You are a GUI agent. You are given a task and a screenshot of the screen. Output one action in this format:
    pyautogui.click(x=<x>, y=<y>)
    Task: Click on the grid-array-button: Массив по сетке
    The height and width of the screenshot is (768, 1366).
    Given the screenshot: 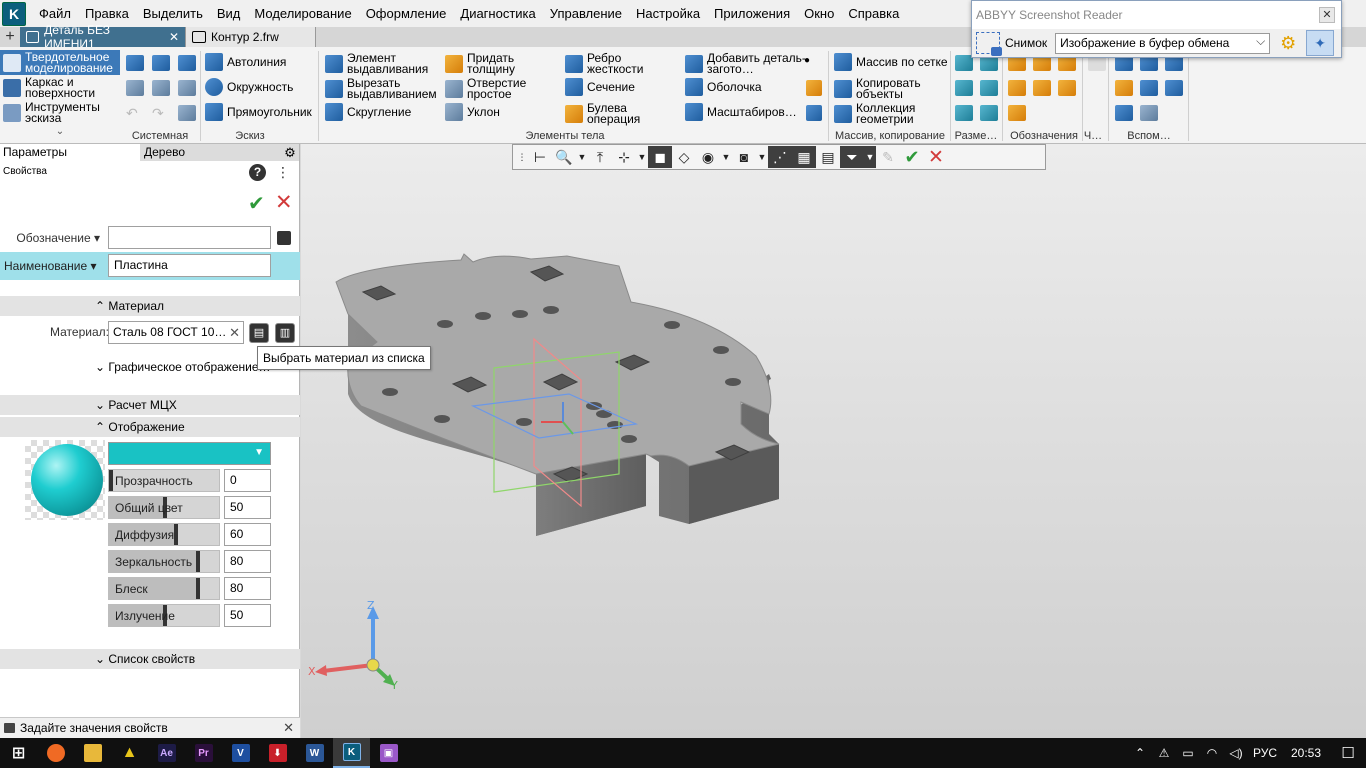 What is the action you would take?
    pyautogui.click(x=891, y=62)
    